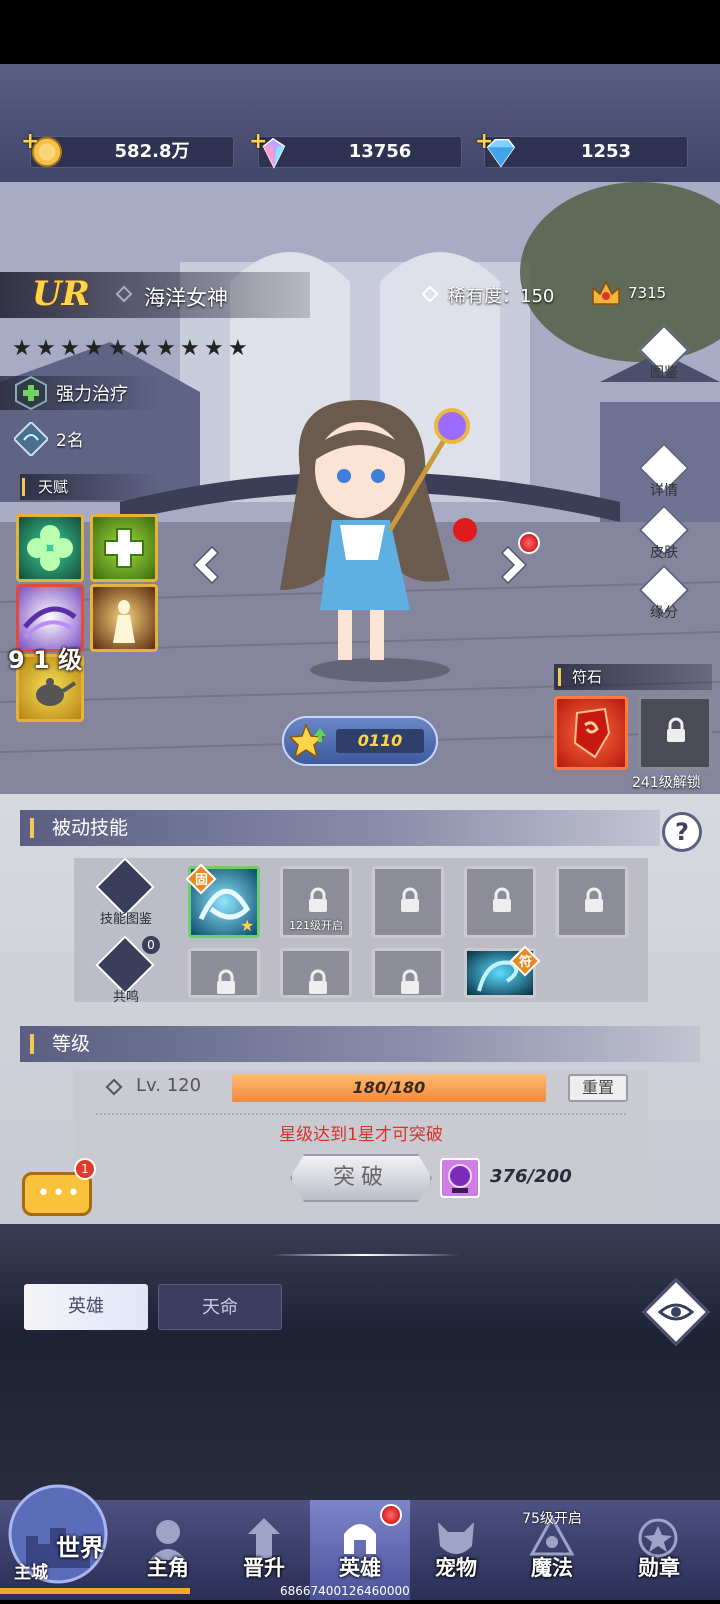 The image size is (720, 1604). Describe the element at coordinates (676, 1312) in the screenshot. I see `eye-icon` at that location.